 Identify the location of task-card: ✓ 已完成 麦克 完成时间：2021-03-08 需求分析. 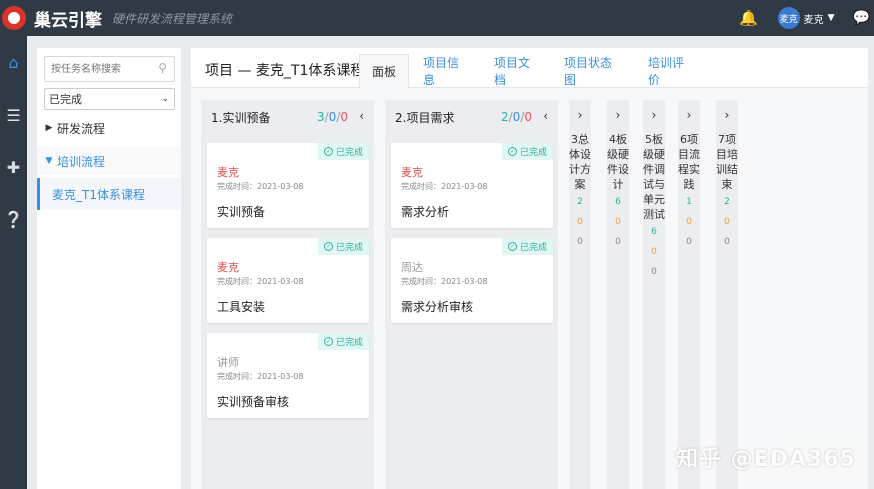
(472, 185).